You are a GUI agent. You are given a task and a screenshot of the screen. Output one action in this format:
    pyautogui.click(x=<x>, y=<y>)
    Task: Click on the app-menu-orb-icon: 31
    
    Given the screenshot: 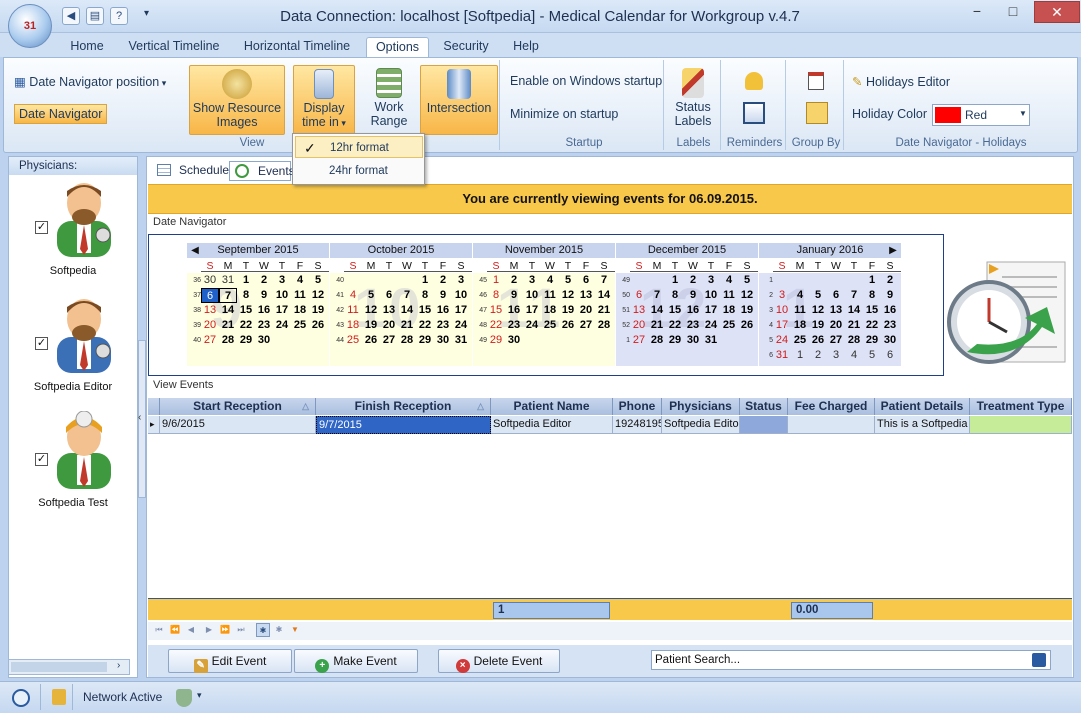 What is the action you would take?
    pyautogui.click(x=30, y=26)
    